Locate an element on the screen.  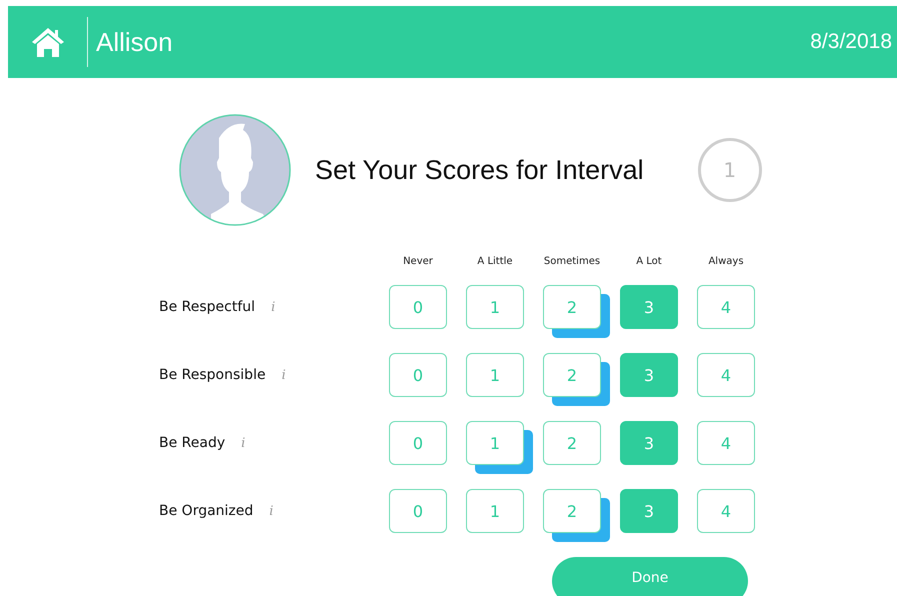
scale-label: Sometimes is located at coordinates (572, 261).